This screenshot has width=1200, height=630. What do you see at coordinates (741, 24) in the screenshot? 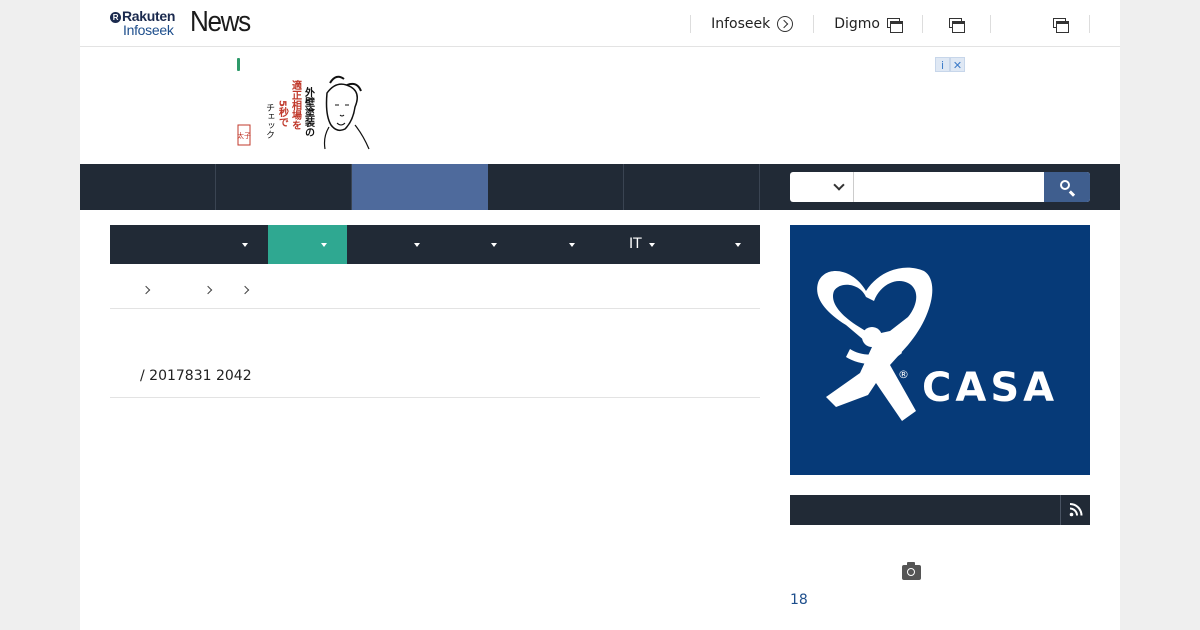
I see `header-link-label: Infoseek` at bounding box center [741, 24].